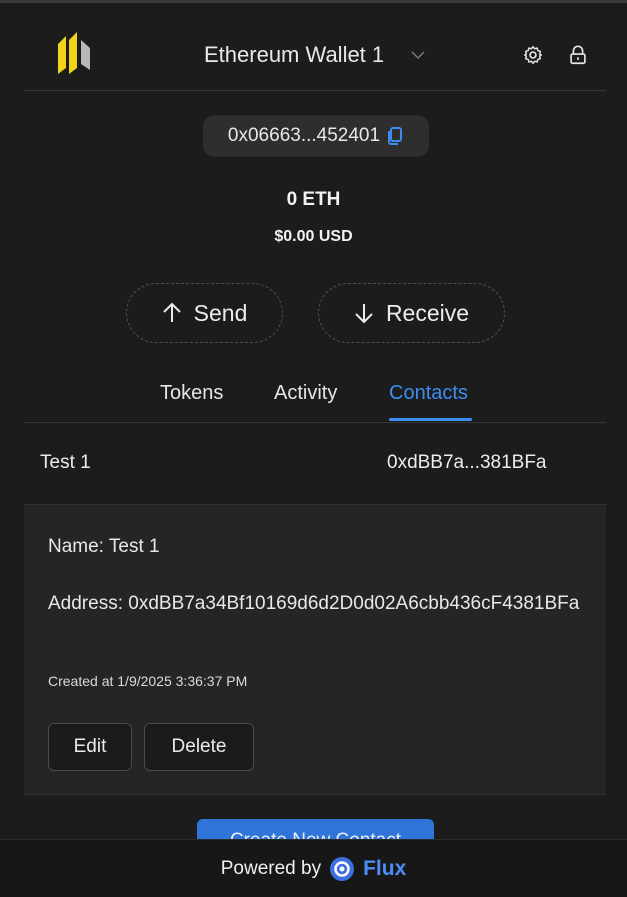 The width and height of the screenshot is (627, 897). What do you see at coordinates (533, 55) in the screenshot?
I see `gear-icon` at bounding box center [533, 55].